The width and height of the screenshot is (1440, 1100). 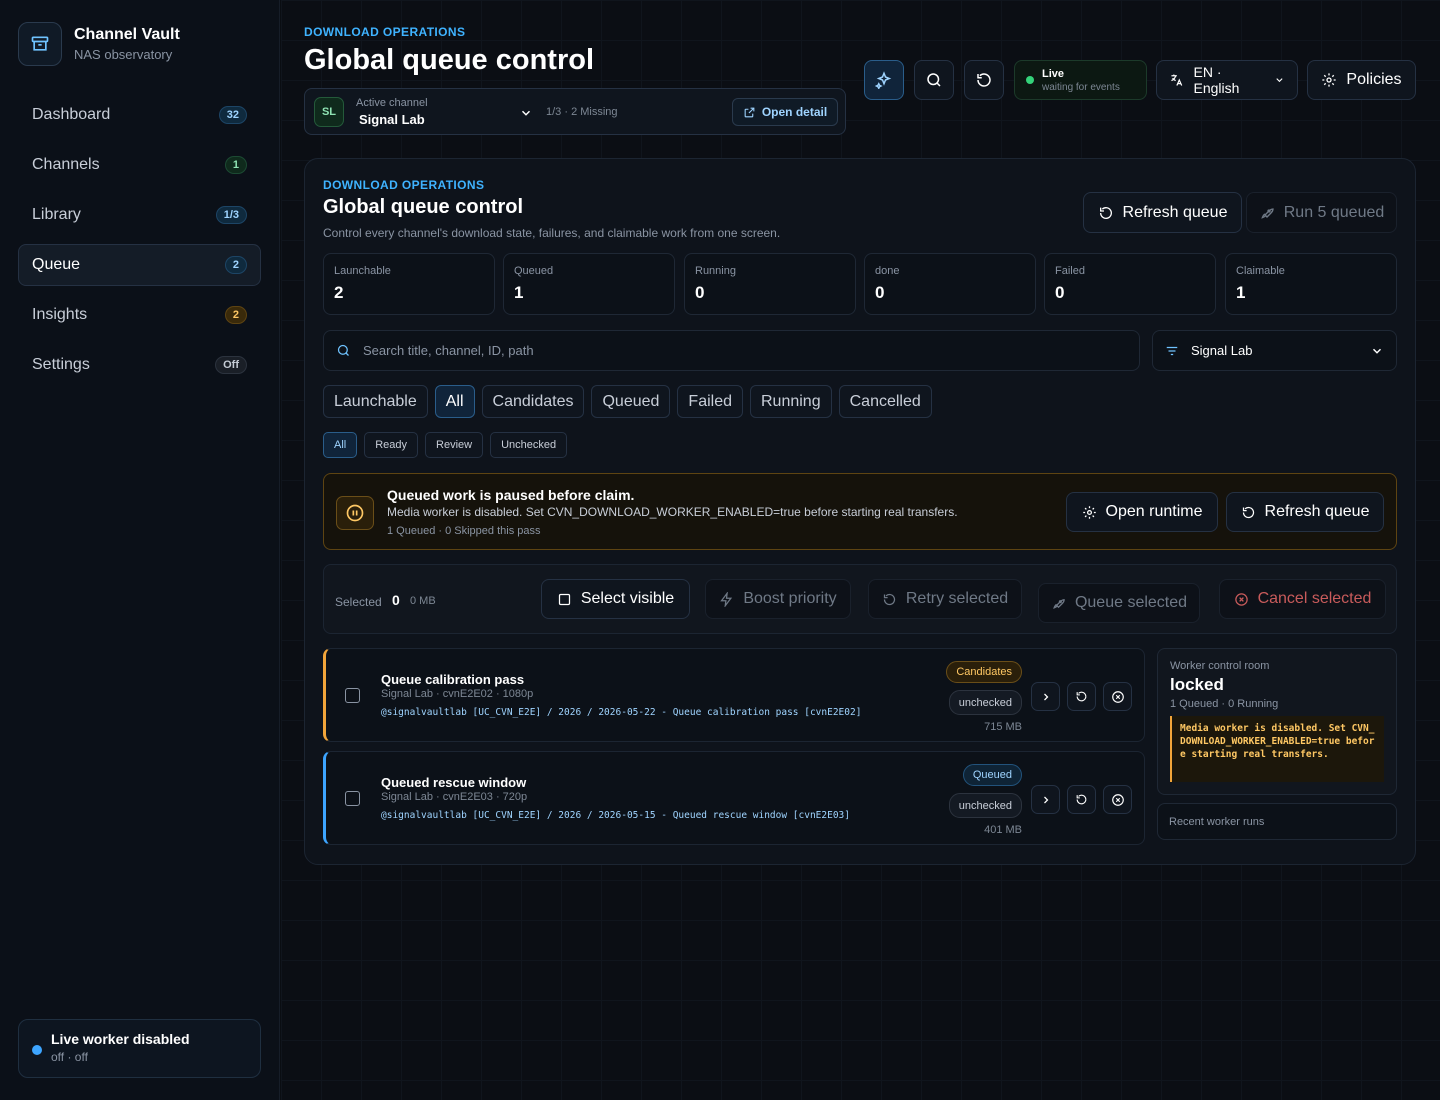 What do you see at coordinates (1030, 80) in the screenshot?
I see `status-dot` at bounding box center [1030, 80].